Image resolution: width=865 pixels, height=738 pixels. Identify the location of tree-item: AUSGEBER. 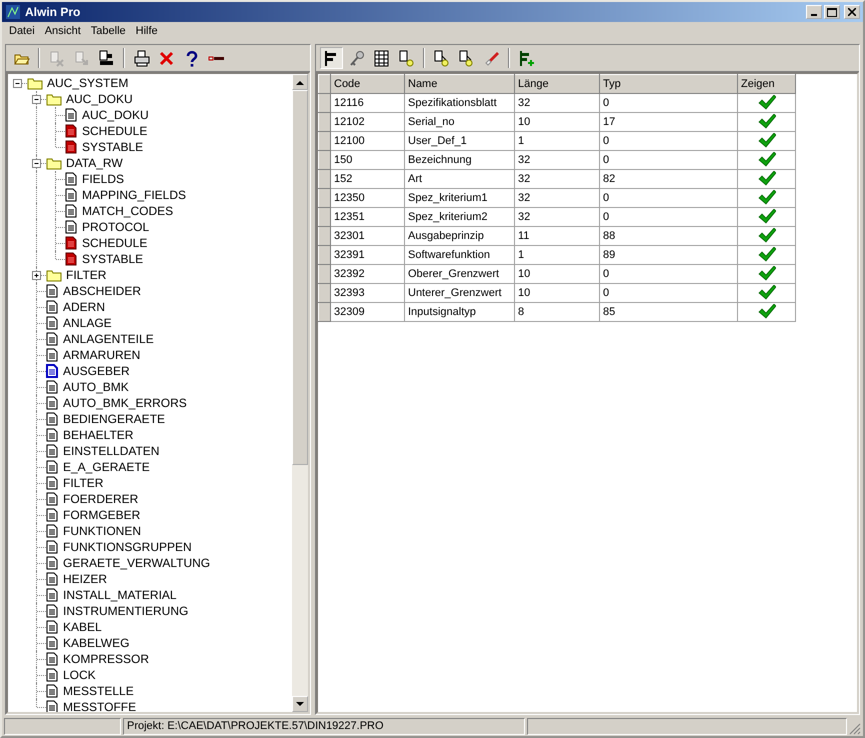
(96, 371).